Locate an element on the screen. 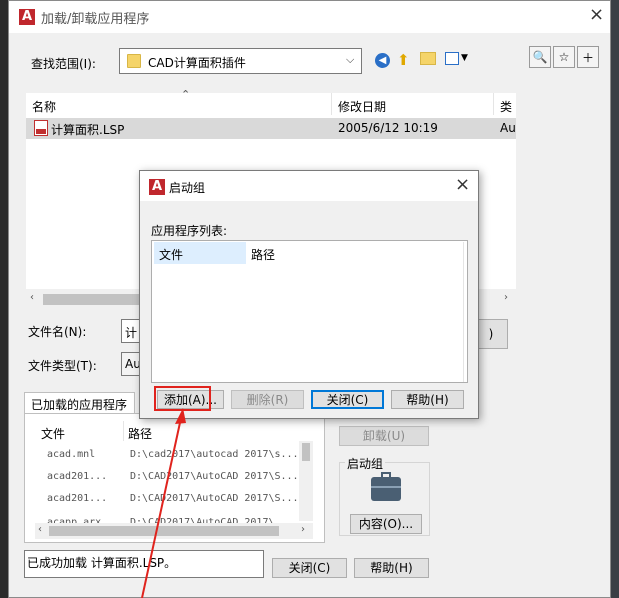 This screenshot has height=598, width=619. annotation-arrow is located at coordinates (163, 503).